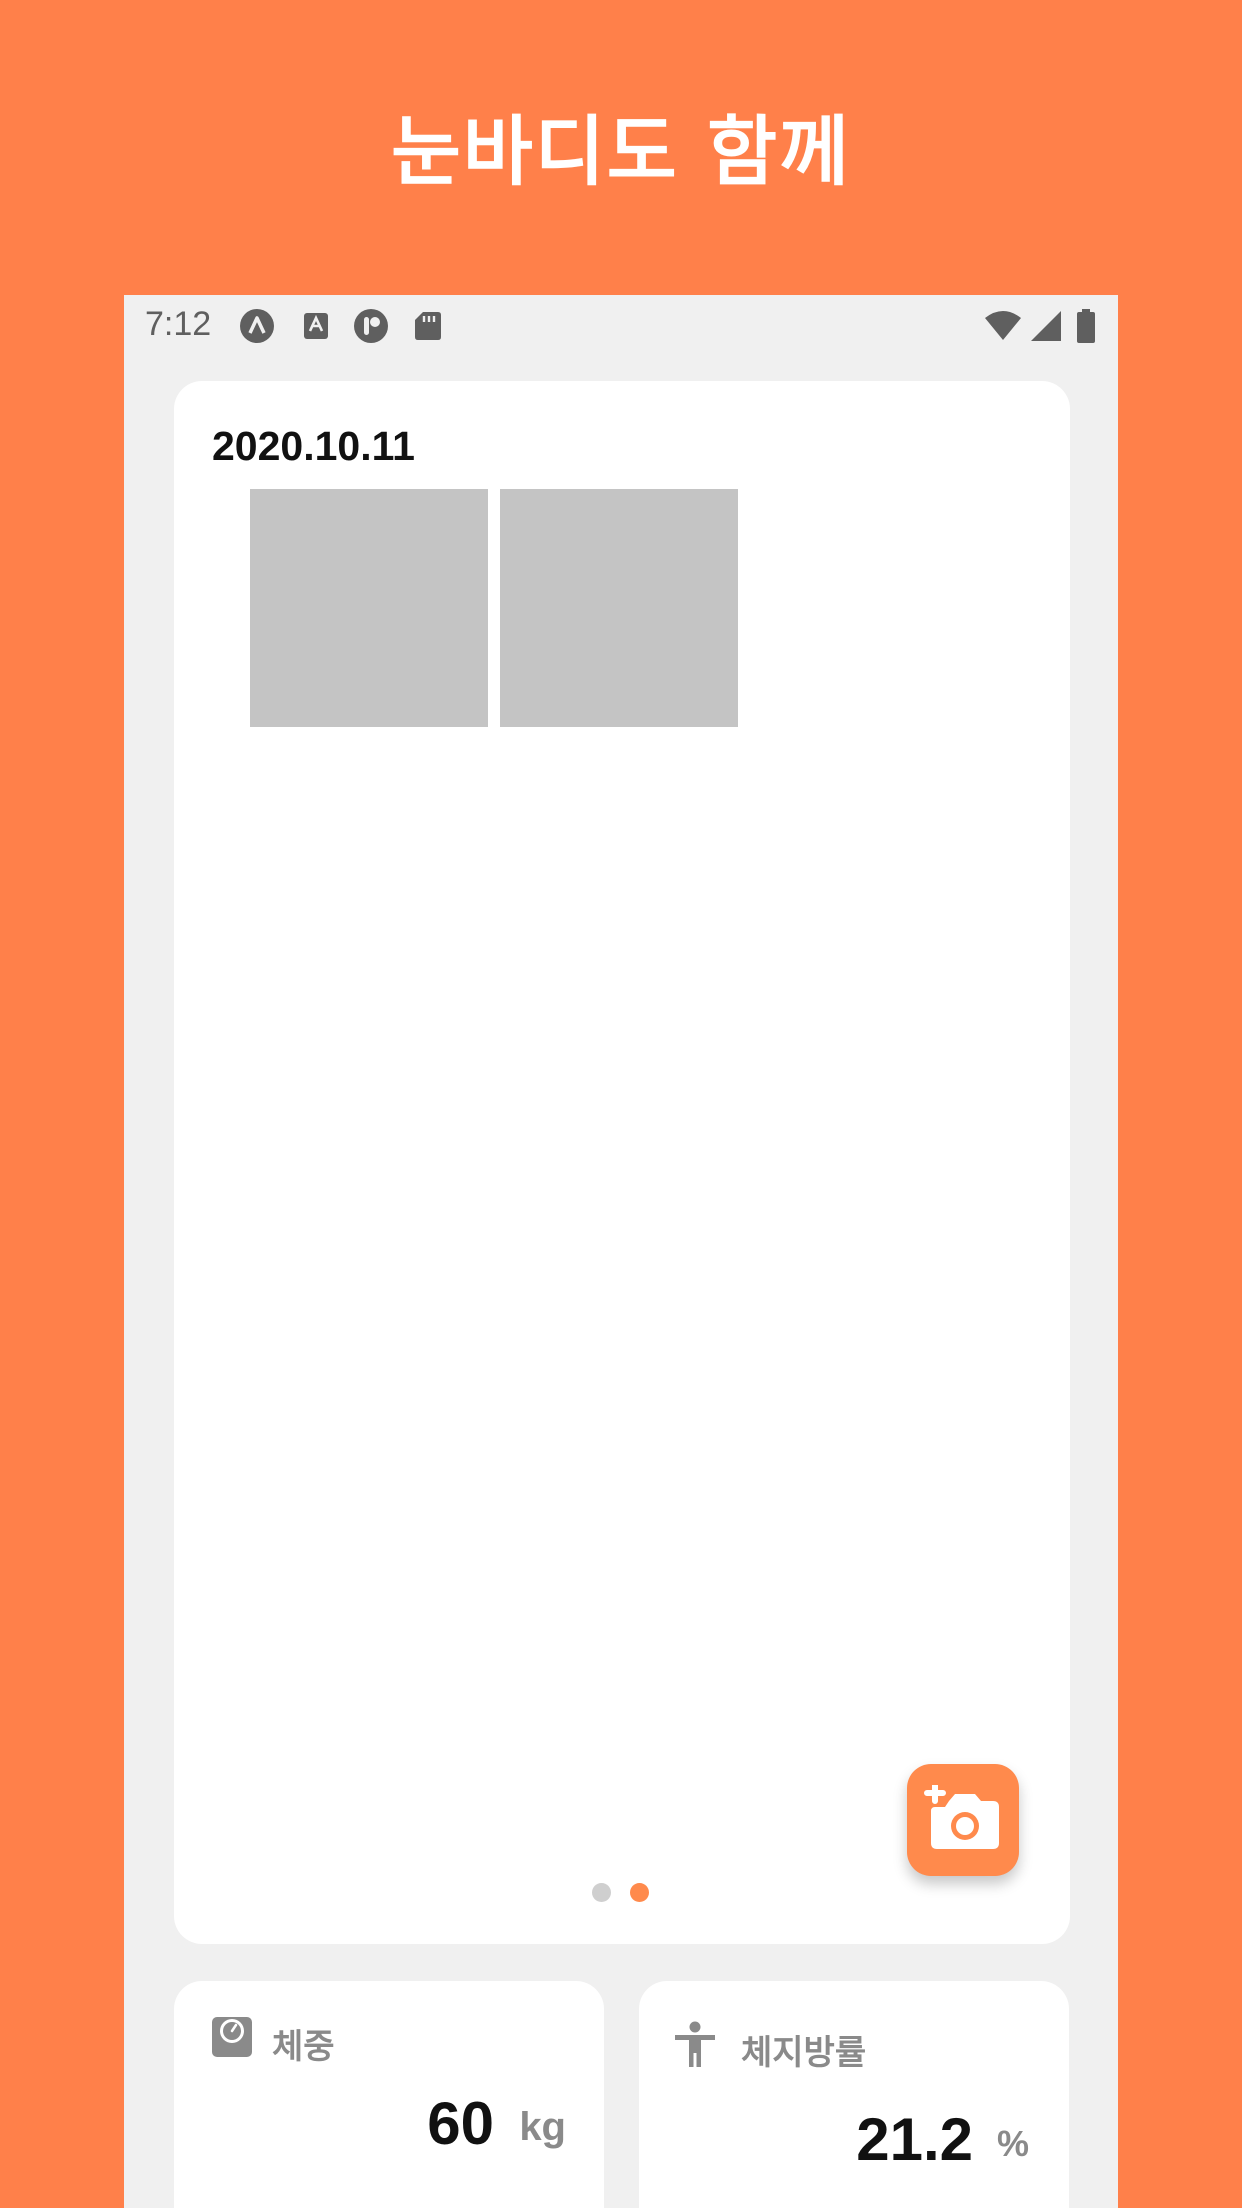 The height and width of the screenshot is (2208, 1242). What do you see at coordinates (1003, 325) in the screenshot?
I see `wifi-icon` at bounding box center [1003, 325].